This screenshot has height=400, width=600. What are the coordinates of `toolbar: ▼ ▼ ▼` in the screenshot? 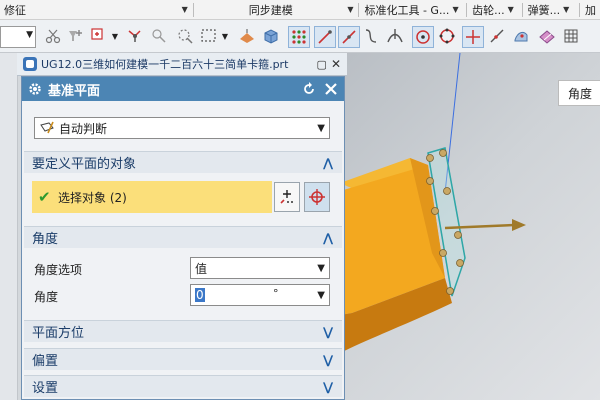 It's located at (300, 36).